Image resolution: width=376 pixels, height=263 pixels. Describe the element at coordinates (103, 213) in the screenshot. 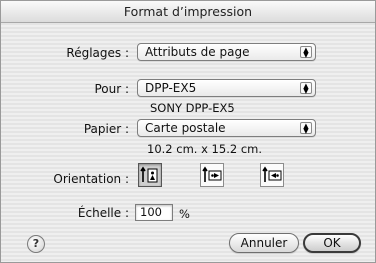

I see `scale-label: Échelle :` at that location.